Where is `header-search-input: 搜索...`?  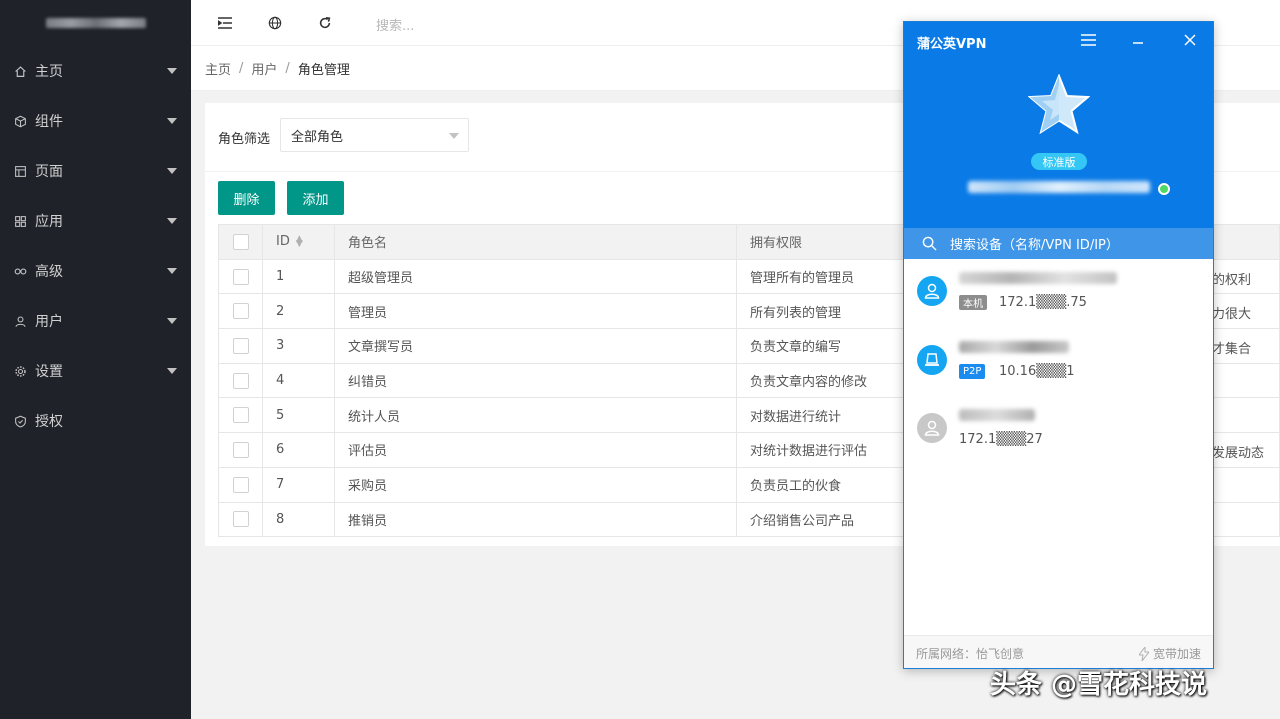
header-search-input: 搜索... is located at coordinates (395, 24).